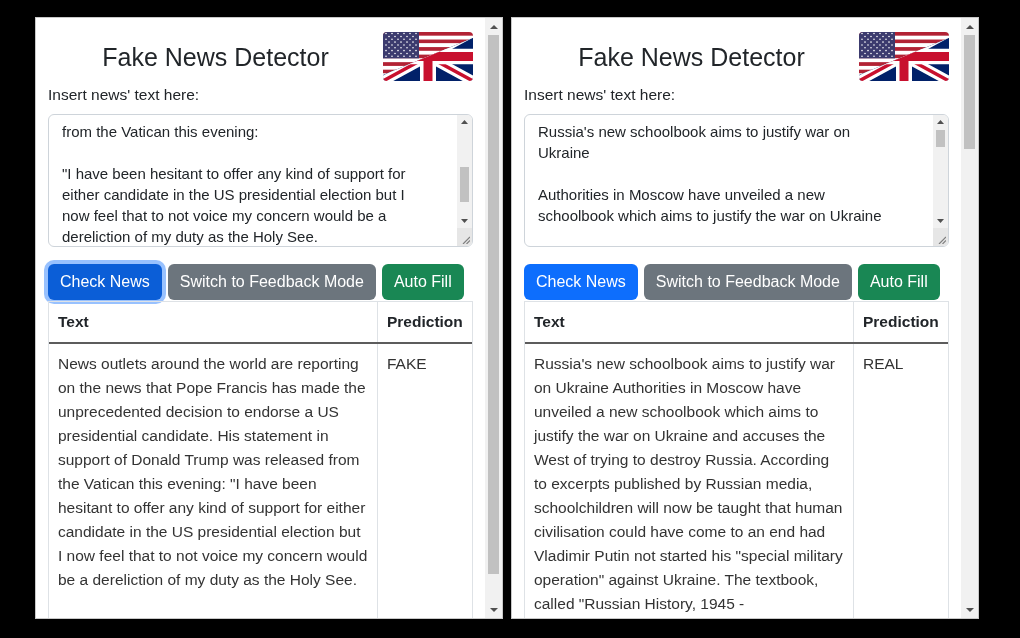  What do you see at coordinates (260, 180) in the screenshot?
I see `news-text-field: from the Vatican this evening: "I have been hesitant to offer any kind of support for either candidate in the US presidential election but I now feel that to not voice my concern would be a dereliction of my duty as the Holy See.` at bounding box center [260, 180].